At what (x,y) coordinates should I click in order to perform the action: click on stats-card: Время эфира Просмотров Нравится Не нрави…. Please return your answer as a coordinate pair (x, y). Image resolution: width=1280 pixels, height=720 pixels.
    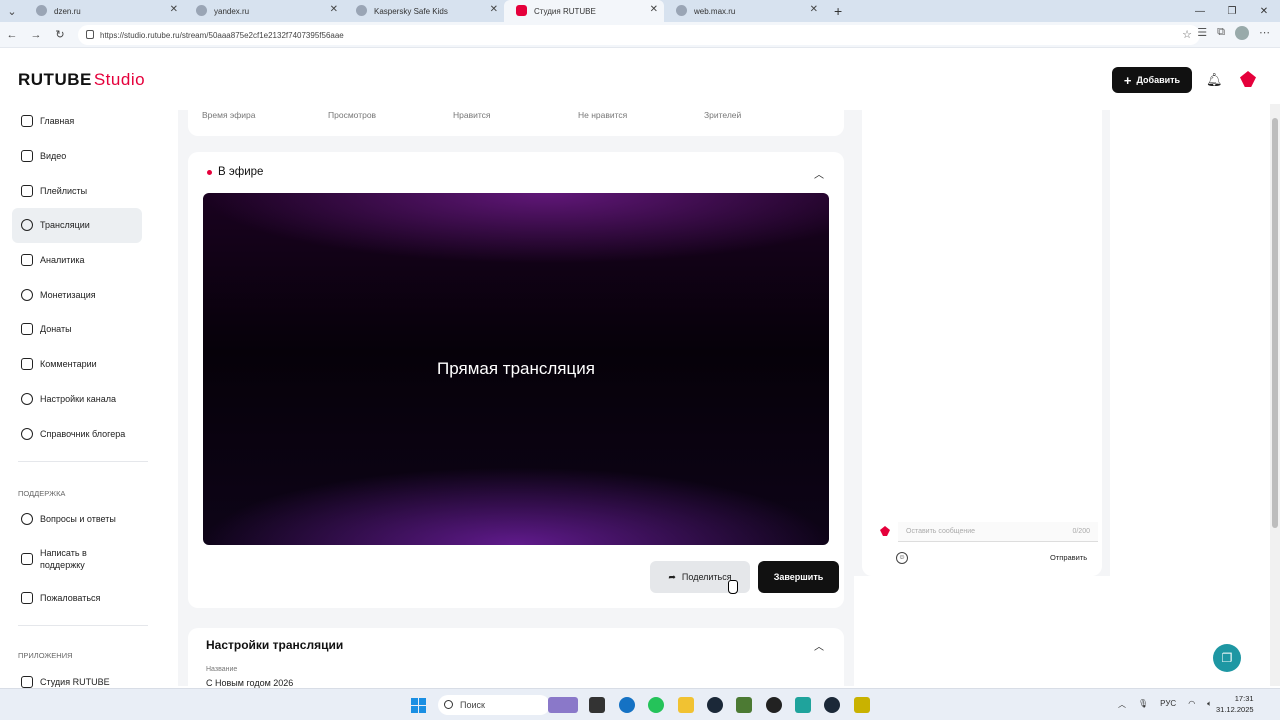
    Looking at the image, I should click on (516, 123).